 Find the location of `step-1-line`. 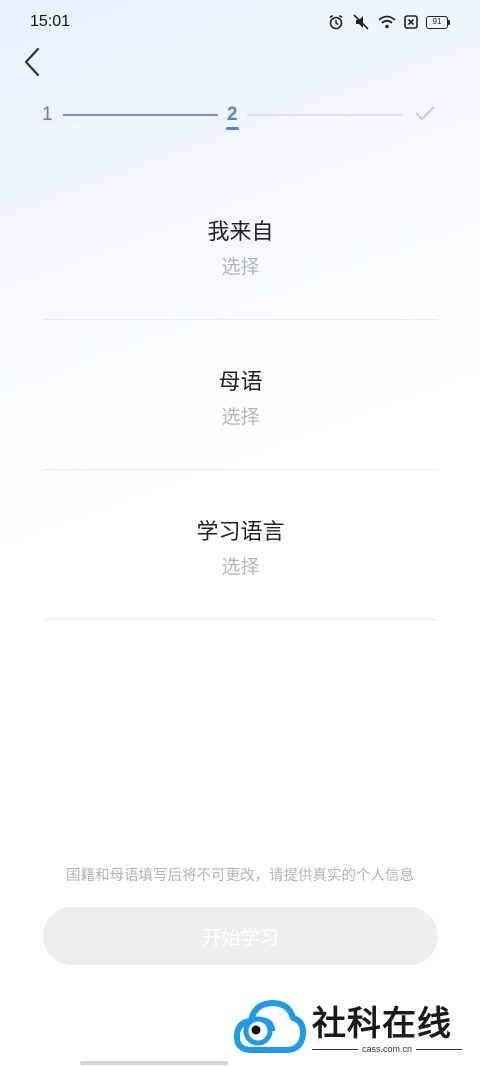

step-1-line is located at coordinates (140, 115).